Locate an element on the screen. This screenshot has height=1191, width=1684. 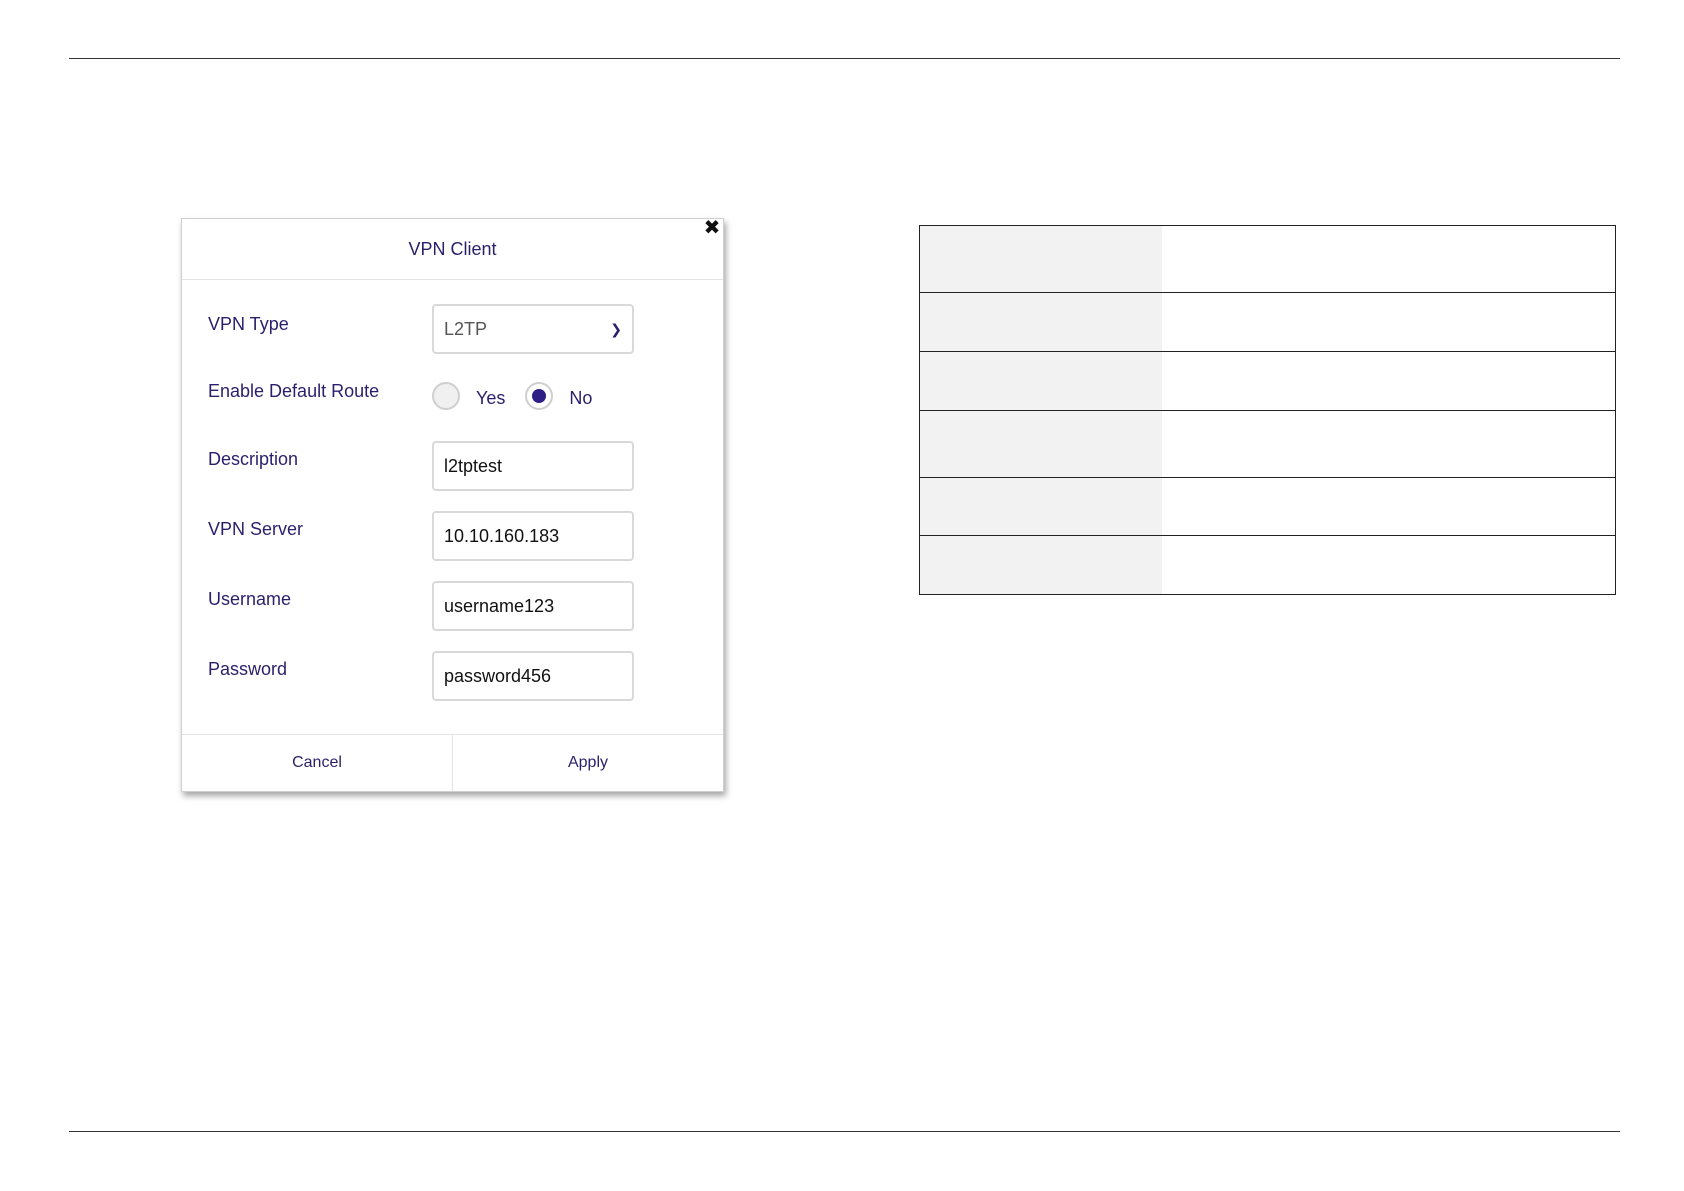
chevron-down-icon: ❯ is located at coordinates (616, 328).